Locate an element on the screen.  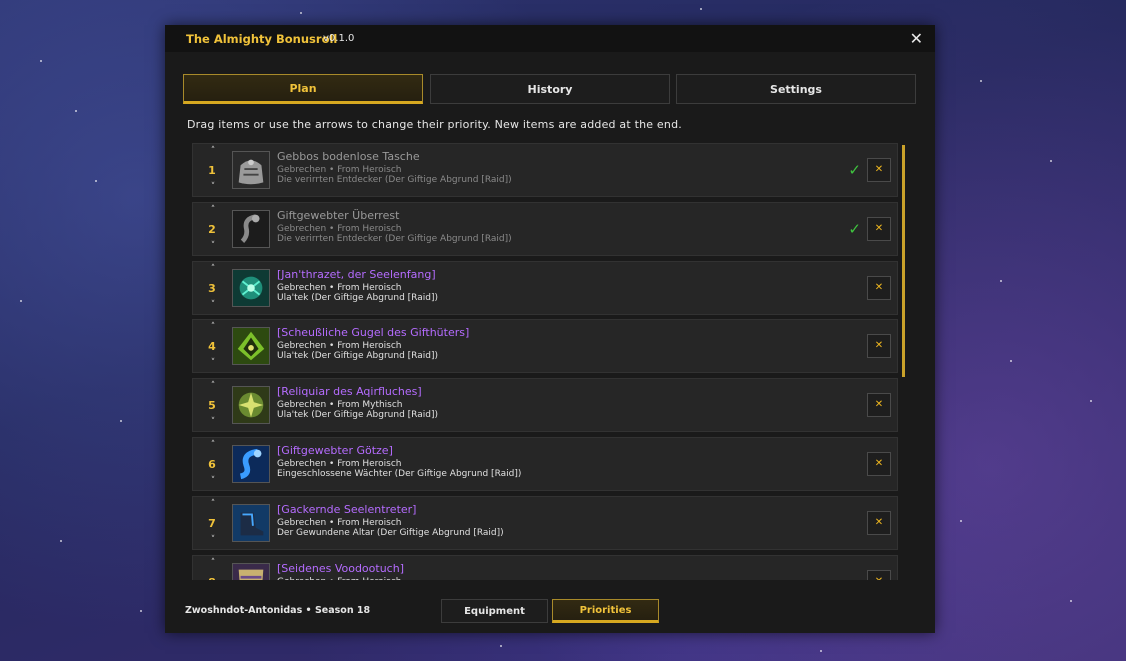
soul-weapon-icon is located at coordinates (251, 288).